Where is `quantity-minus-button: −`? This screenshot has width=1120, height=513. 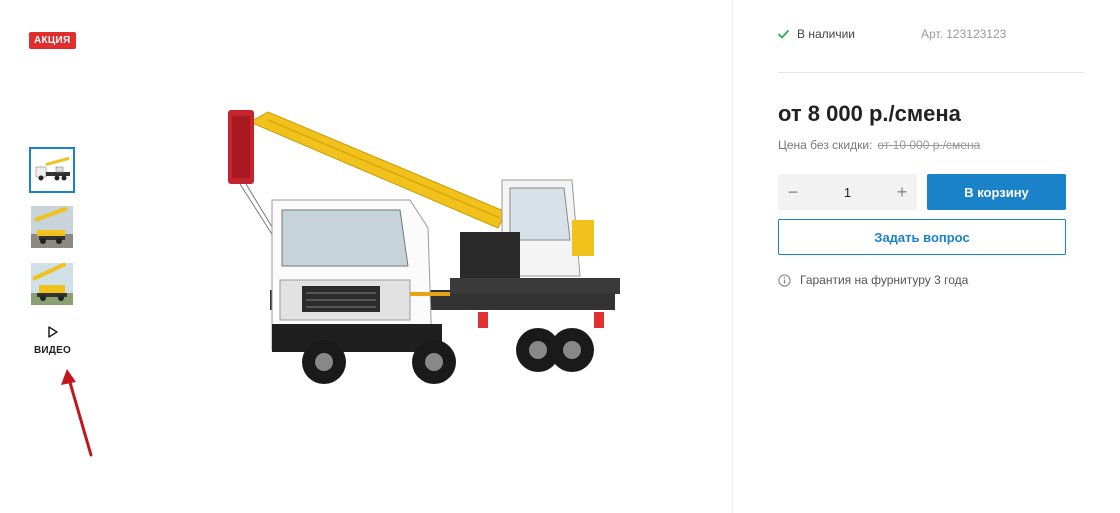 quantity-minus-button: − is located at coordinates (793, 192).